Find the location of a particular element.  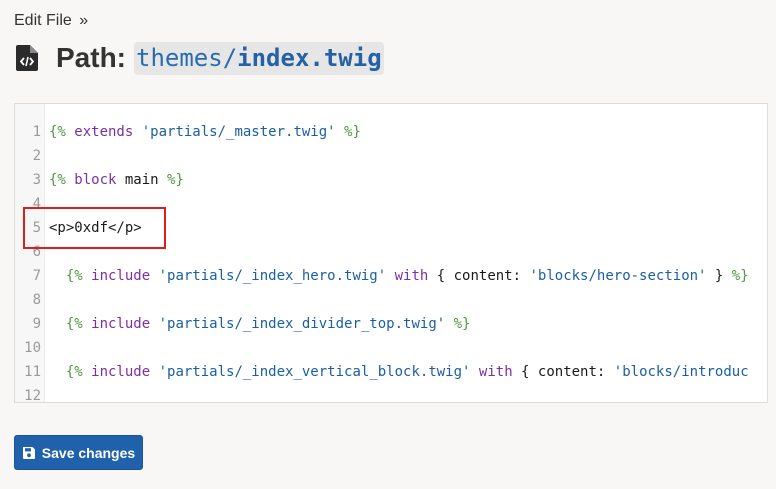

line-number: 8 is located at coordinates (36, 300).